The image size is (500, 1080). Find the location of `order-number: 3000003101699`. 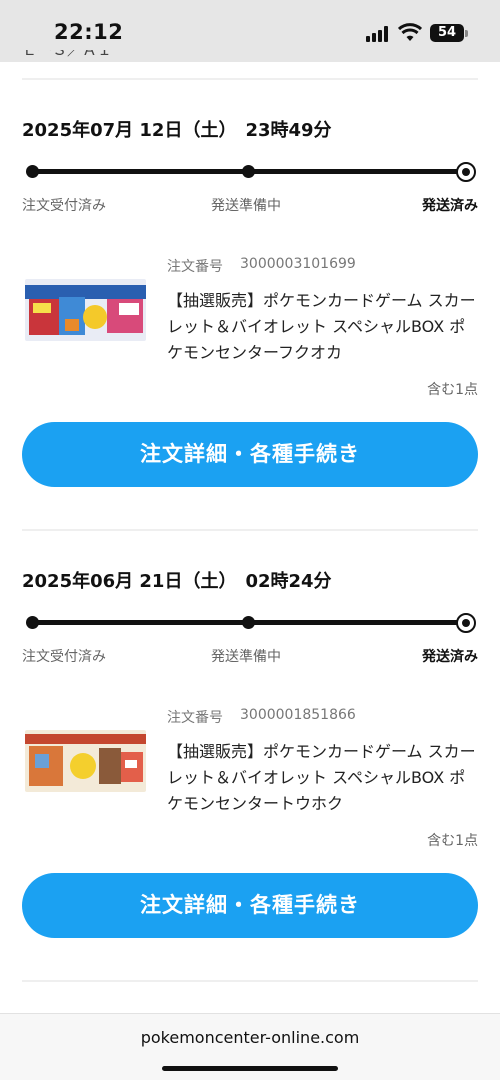

order-number: 3000003101699 is located at coordinates (298, 264).